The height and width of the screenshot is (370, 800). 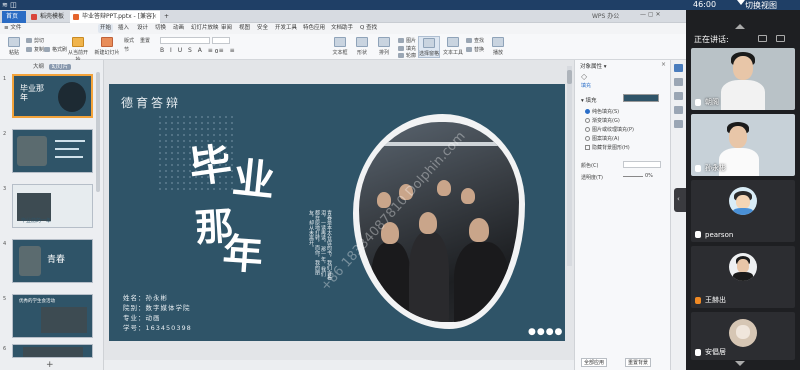 I want to click on scrollbar-thumb, so click(x=569, y=77).